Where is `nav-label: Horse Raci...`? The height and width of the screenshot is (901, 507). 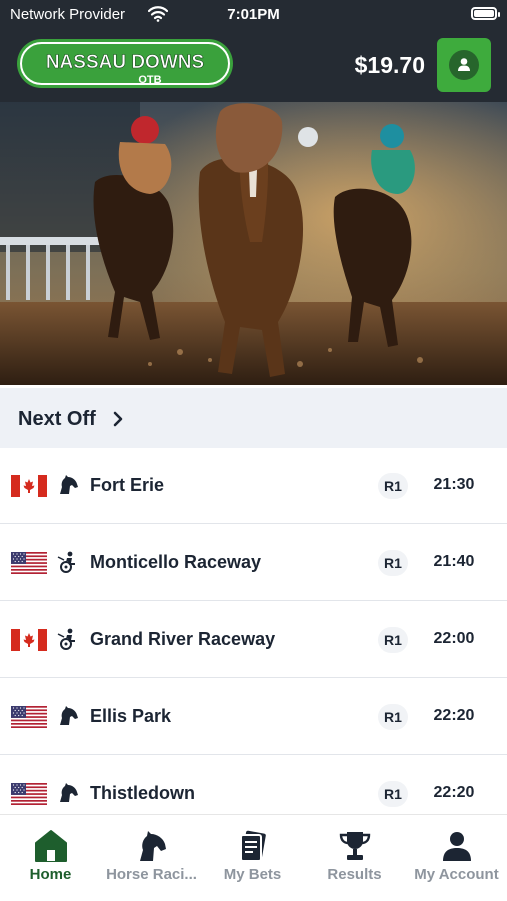
nav-label: Horse Raci... is located at coordinates (151, 874).